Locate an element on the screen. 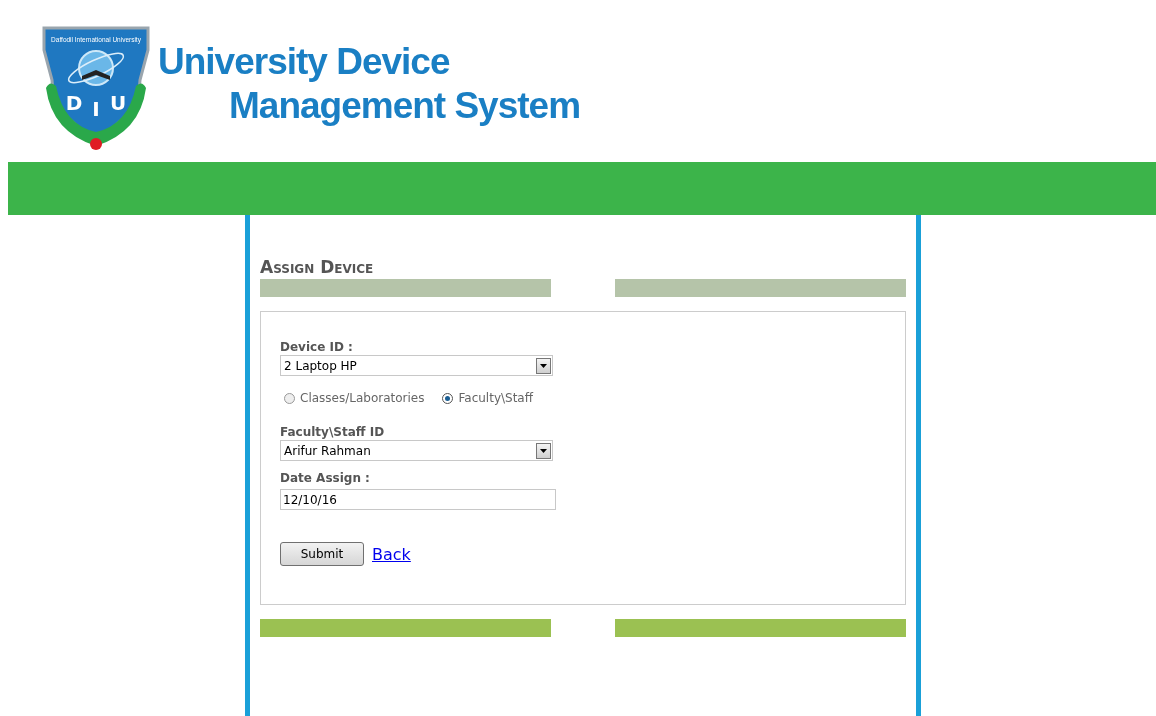 Image resolution: width=1156 pixels, height=716 pixels. site-title: University Device is located at coordinates (304, 62).